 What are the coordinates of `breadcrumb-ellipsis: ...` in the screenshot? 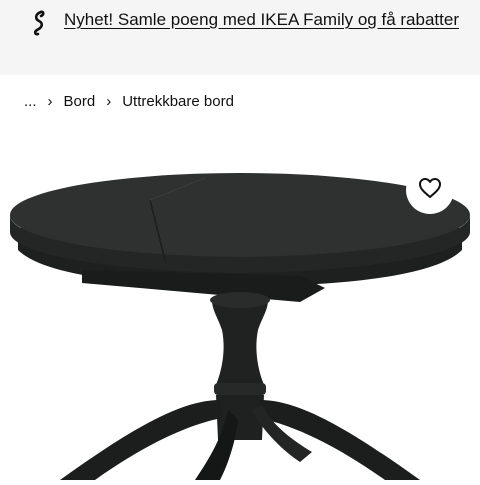 It's located at (30, 101).